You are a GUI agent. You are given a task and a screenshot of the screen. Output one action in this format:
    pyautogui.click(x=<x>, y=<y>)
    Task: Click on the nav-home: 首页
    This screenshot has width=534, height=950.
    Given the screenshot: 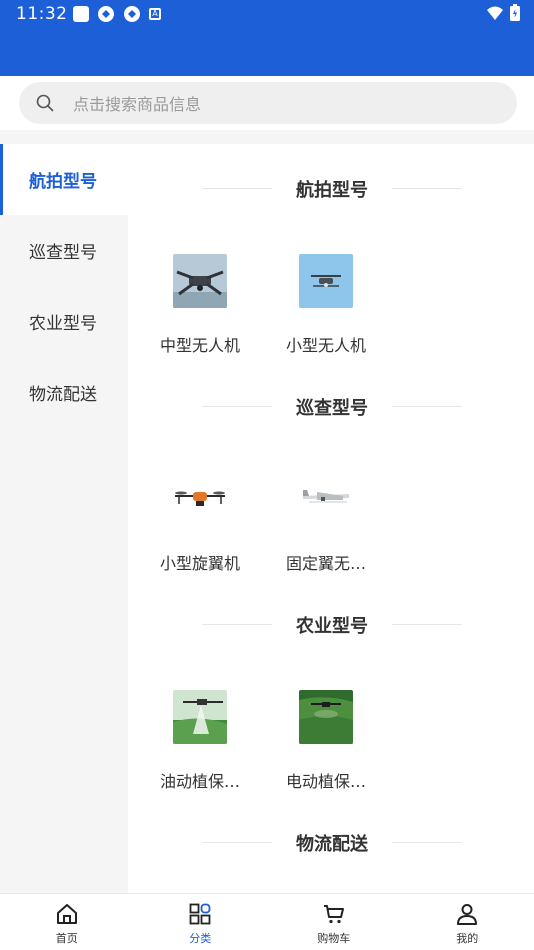 What is the action you would take?
    pyautogui.click(x=67, y=922)
    